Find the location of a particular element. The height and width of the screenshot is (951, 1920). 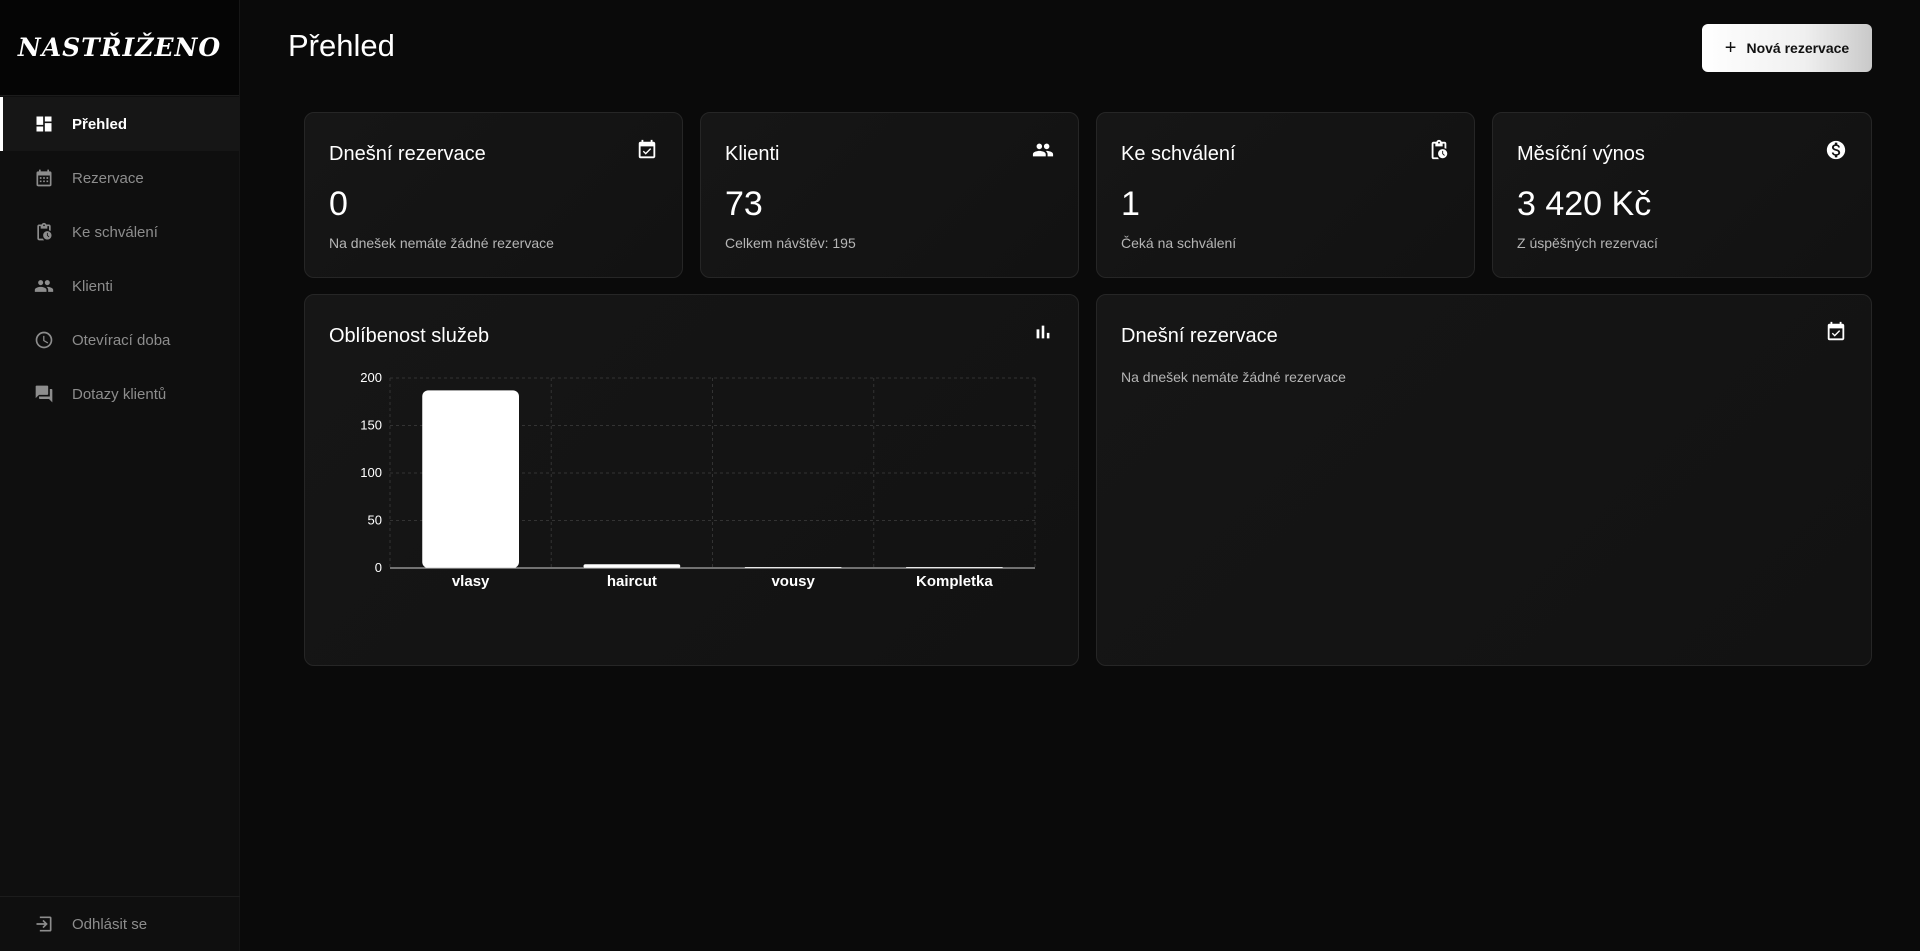

stat-card-subtitle: Z úspěšných rezervací is located at coordinates (1587, 243).